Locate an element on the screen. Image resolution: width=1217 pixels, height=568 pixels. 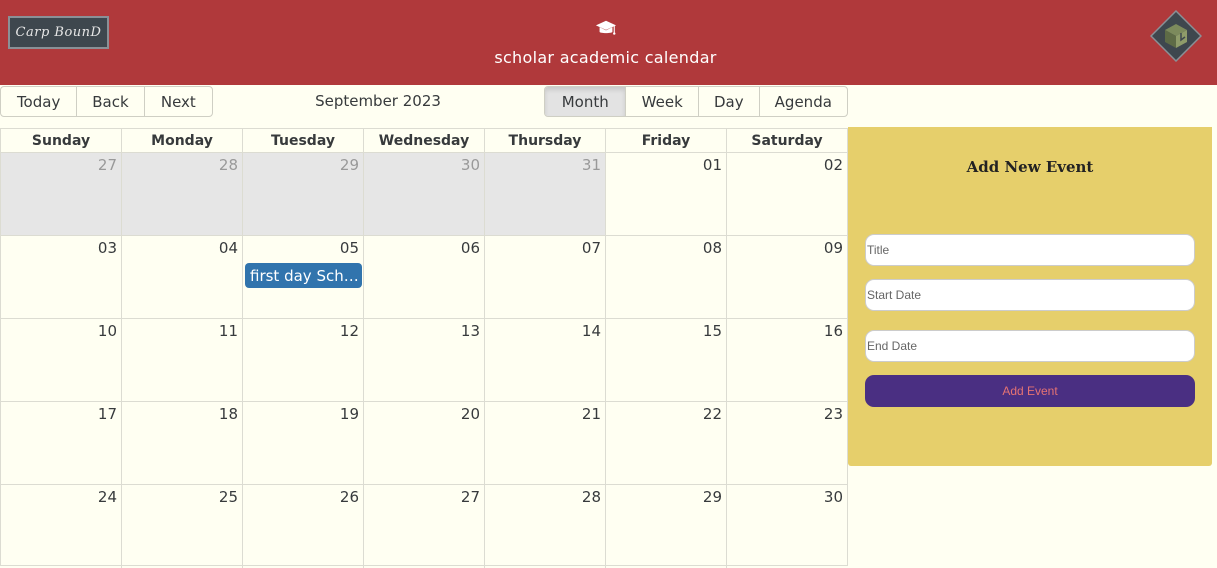
week-row: 27 28 29 30 31 01 02 is located at coordinates (424, 194).